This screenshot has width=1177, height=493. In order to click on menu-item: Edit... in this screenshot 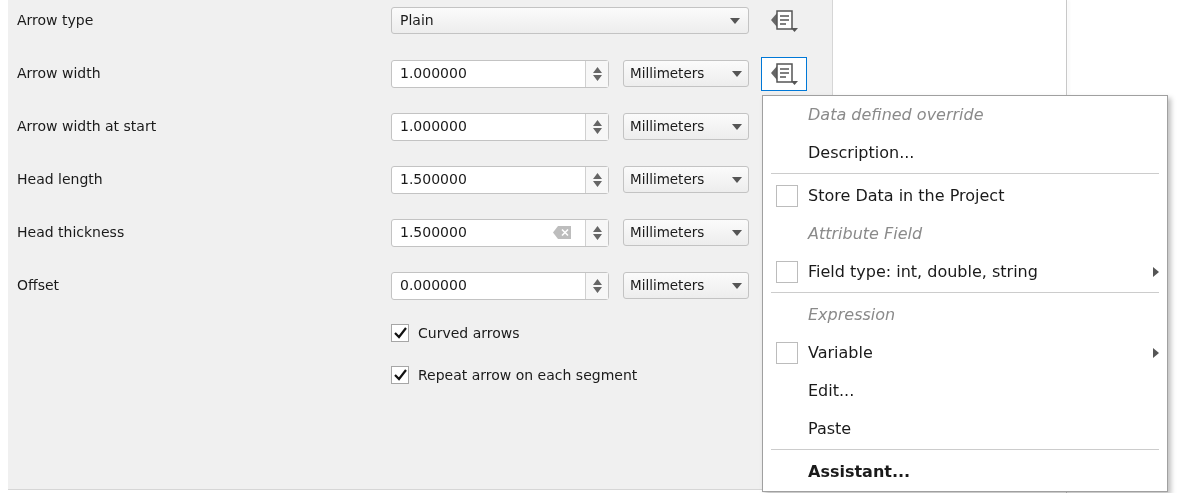, I will do `click(831, 391)`.